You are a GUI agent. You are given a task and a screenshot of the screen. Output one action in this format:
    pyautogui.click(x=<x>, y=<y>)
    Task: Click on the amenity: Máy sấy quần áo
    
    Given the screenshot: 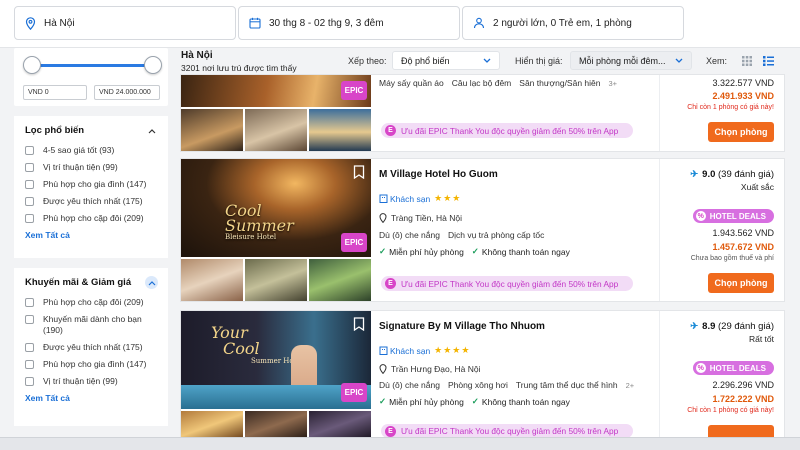 What is the action you would take?
    pyautogui.click(x=411, y=83)
    